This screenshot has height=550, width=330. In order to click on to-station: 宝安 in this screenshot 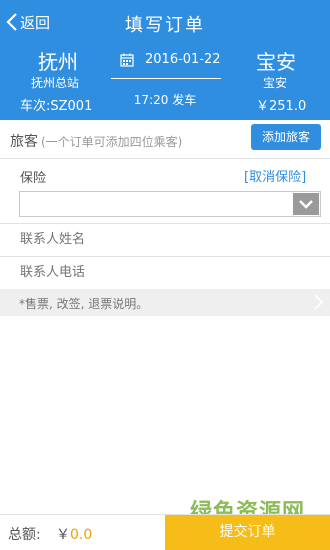, I will do `click(275, 83)`.